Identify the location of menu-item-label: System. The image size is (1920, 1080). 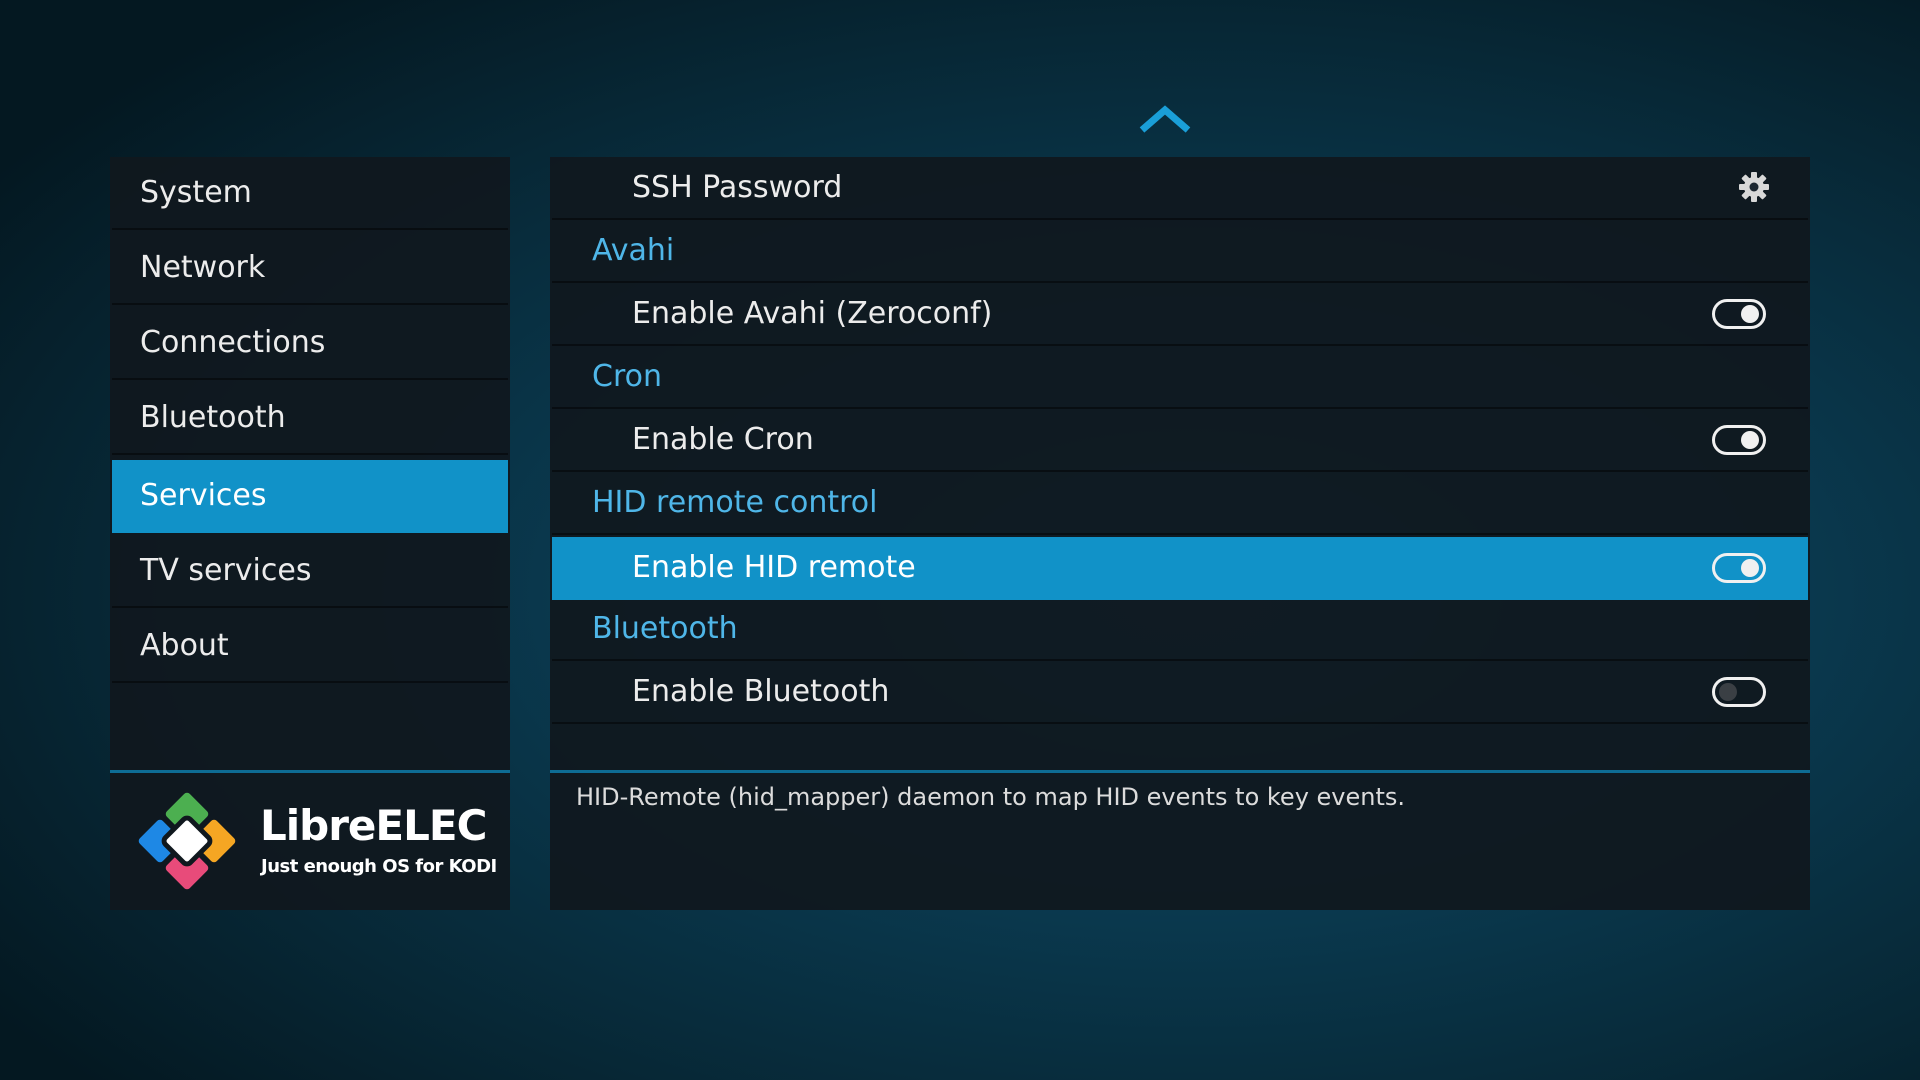
(196, 192).